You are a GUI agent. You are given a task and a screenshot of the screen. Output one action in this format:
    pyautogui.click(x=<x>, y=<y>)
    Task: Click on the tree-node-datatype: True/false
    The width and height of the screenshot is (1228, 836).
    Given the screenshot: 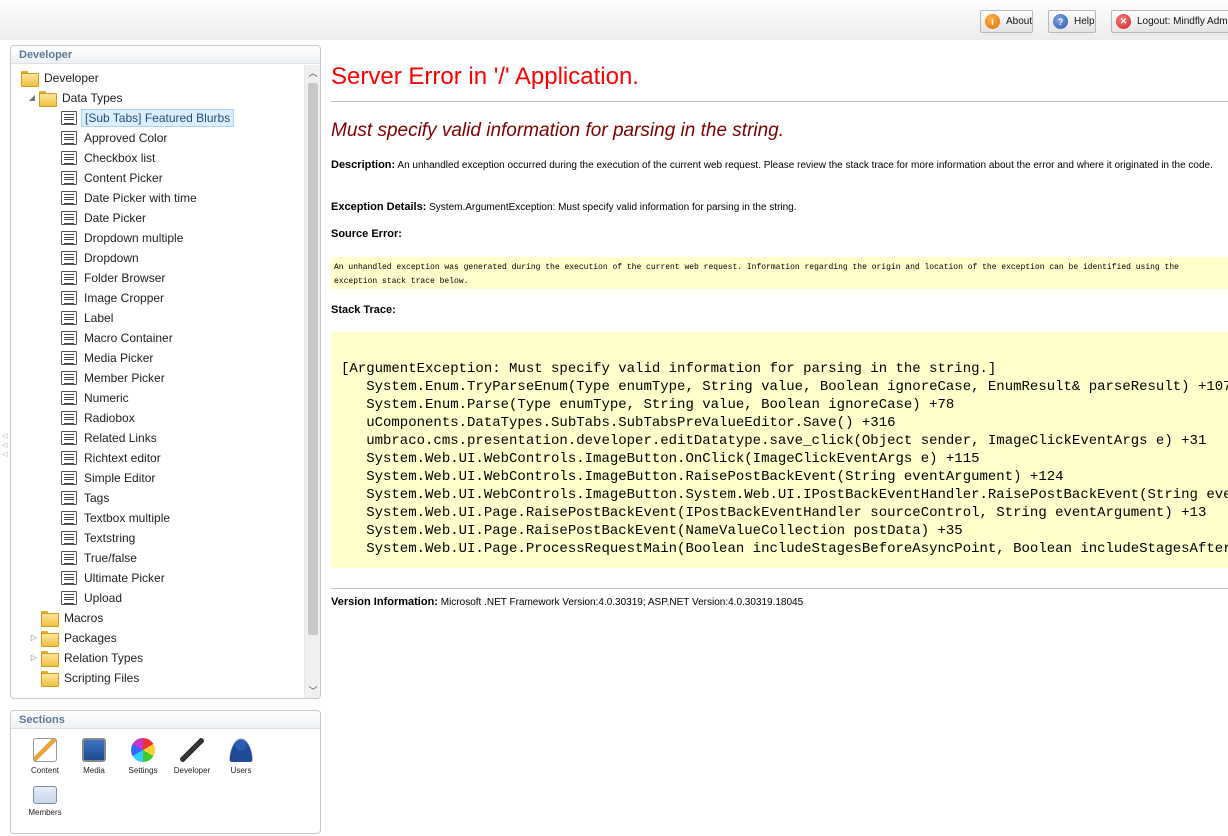 What is the action you would take?
    pyautogui.click(x=100, y=558)
    